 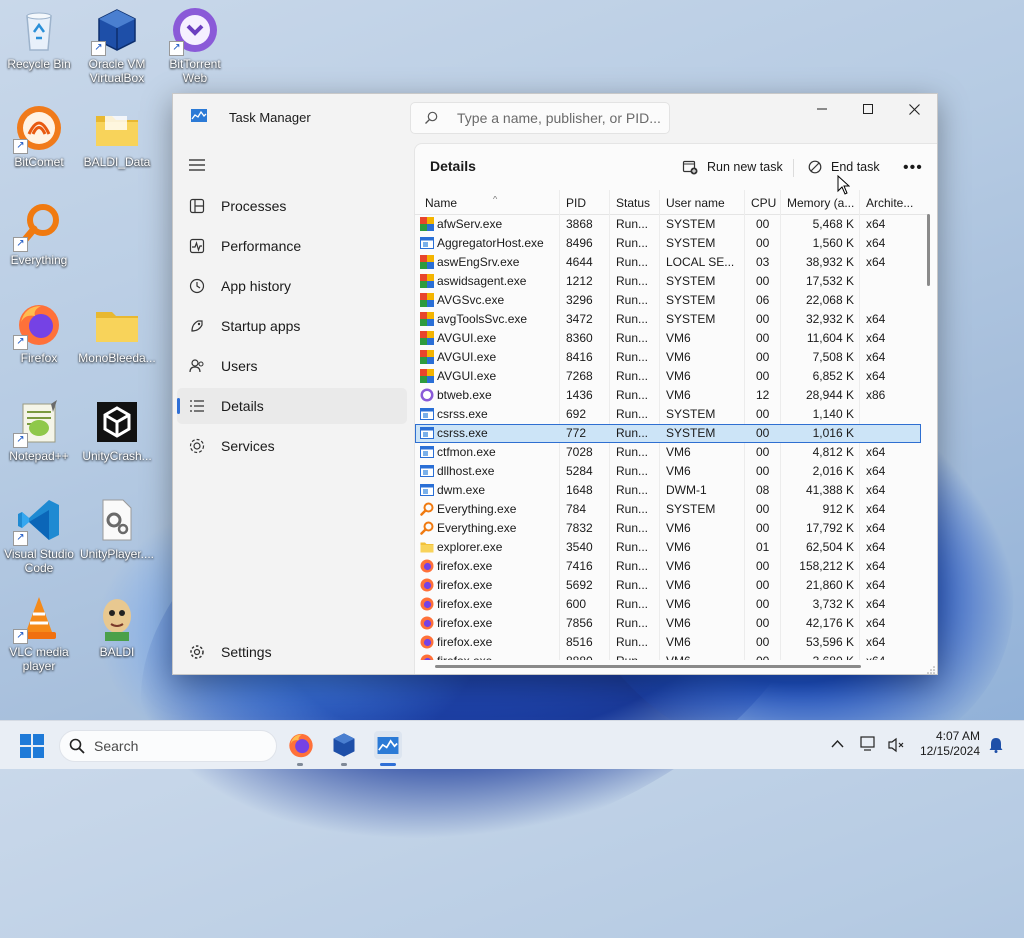 I want to click on table-row: firefox.exe 8880 Run... VM6 00 3,680 K x64, so click(x=668, y=656).